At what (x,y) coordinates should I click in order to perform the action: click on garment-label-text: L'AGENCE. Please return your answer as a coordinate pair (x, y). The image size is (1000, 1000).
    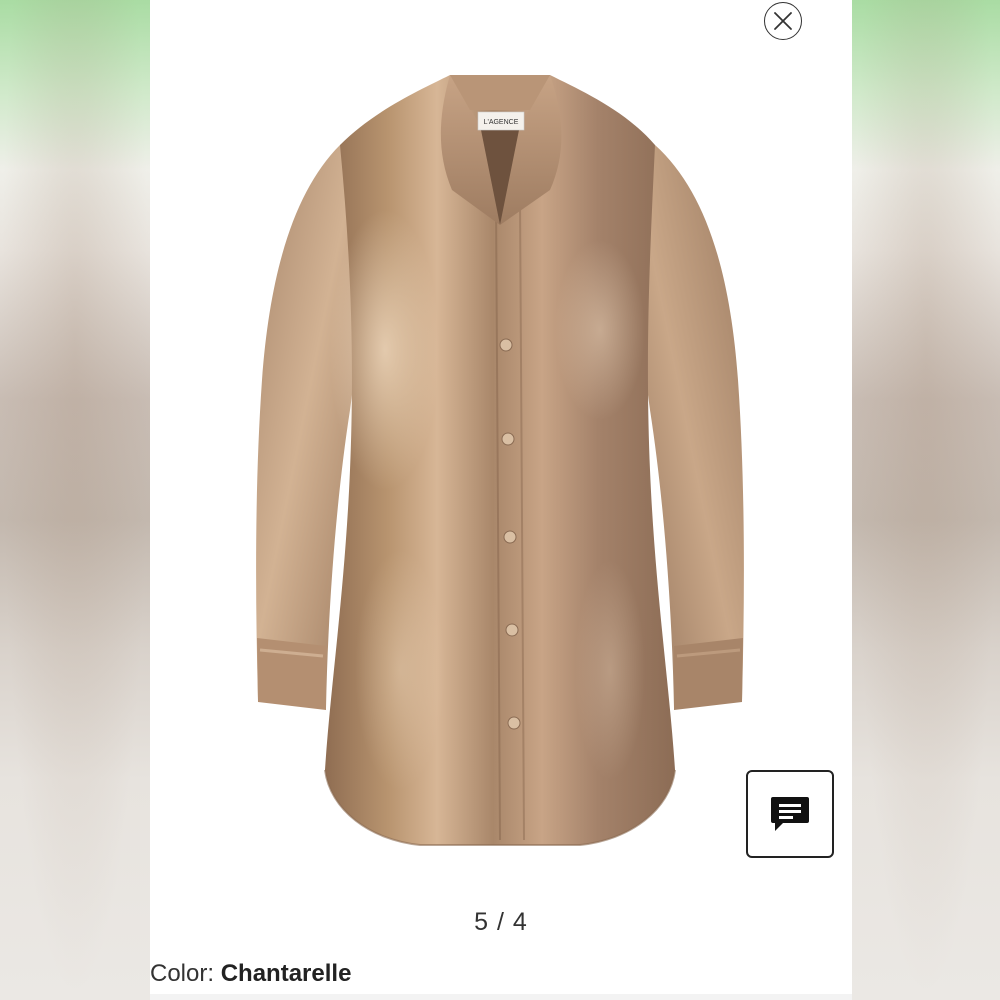
    Looking at the image, I should click on (501, 122).